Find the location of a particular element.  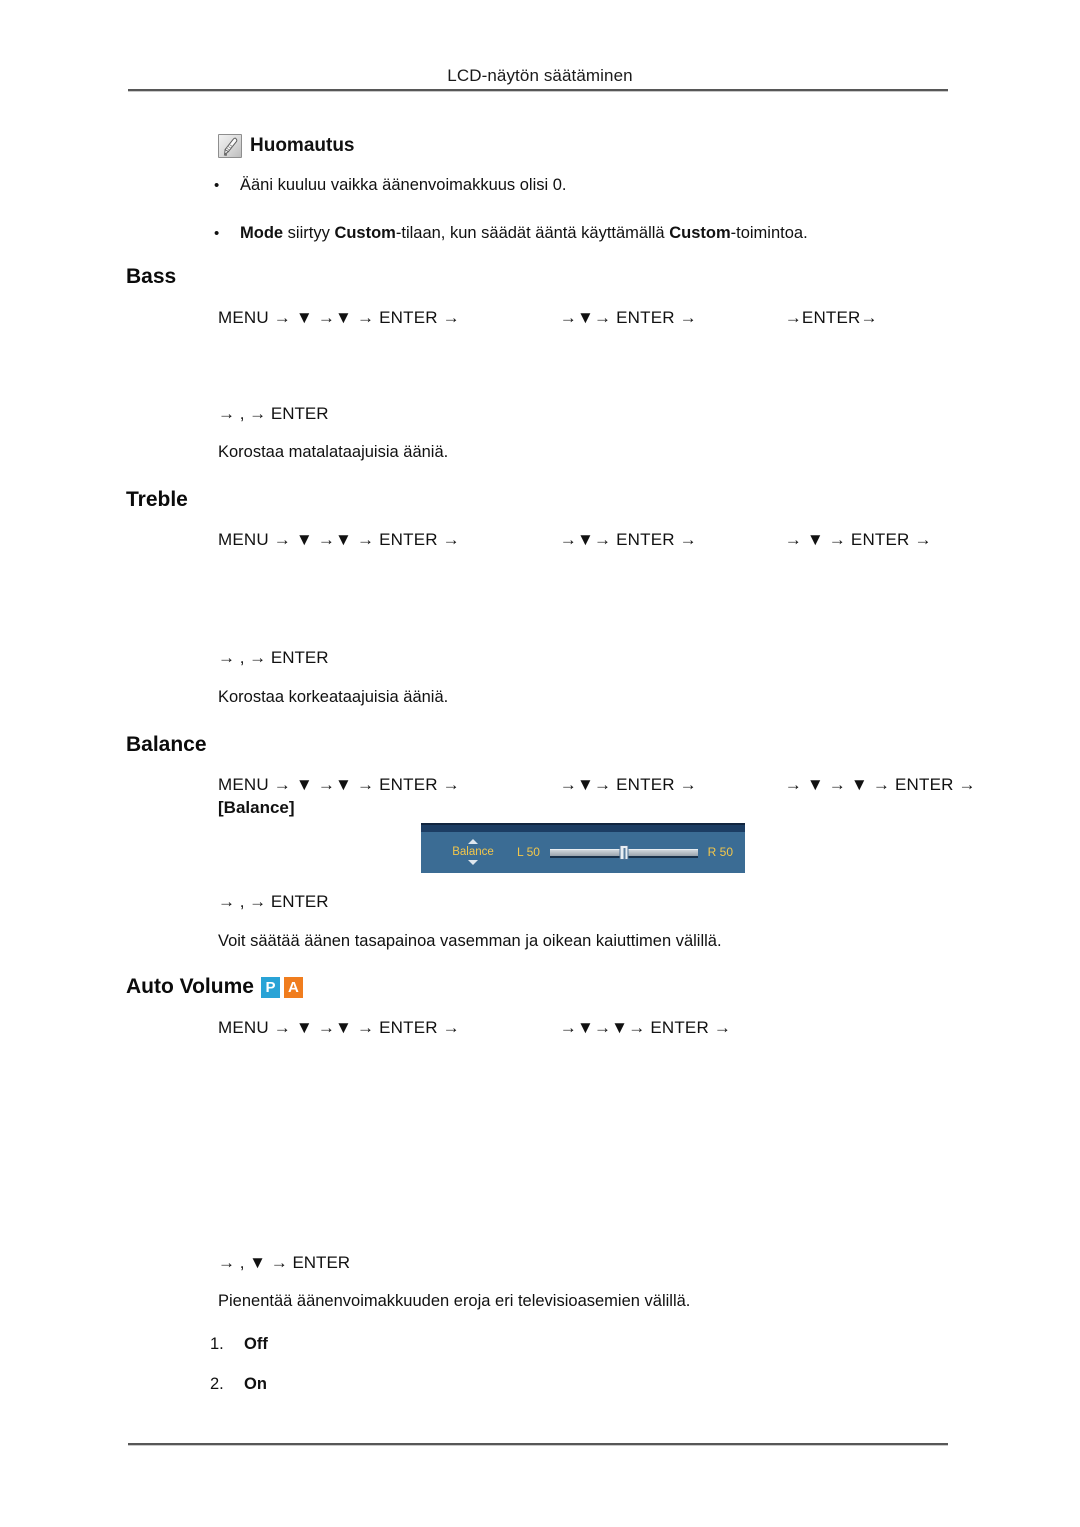

section-title-balance-label: Balance is located at coordinates (166, 744).